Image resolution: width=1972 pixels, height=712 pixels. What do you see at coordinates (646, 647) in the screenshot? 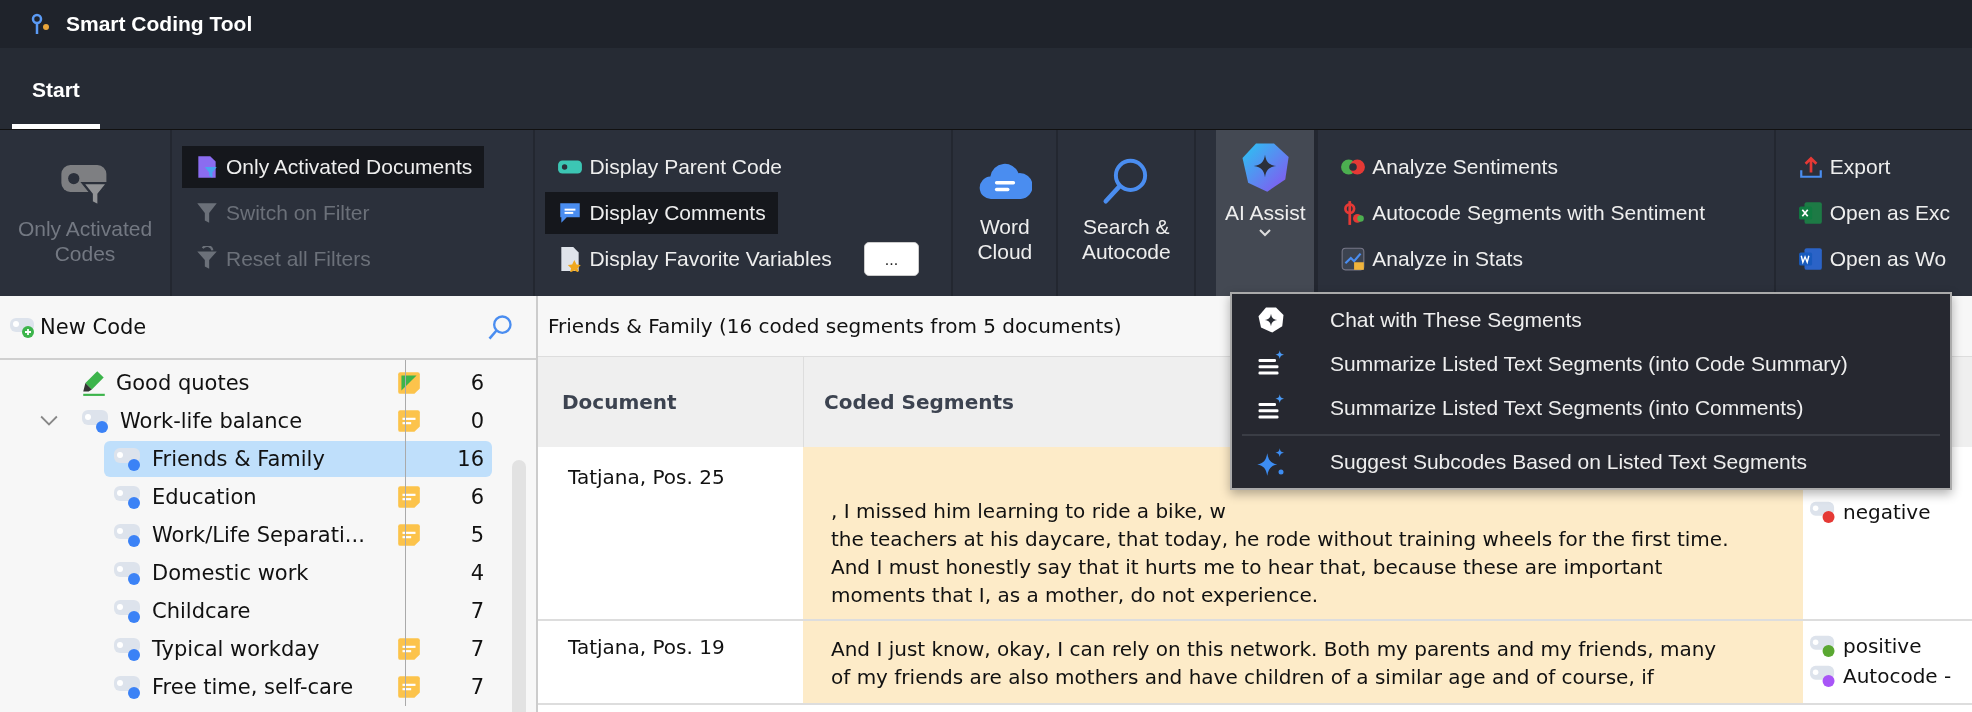
I see `document-cell: Tatjana, Pos. 19` at bounding box center [646, 647].